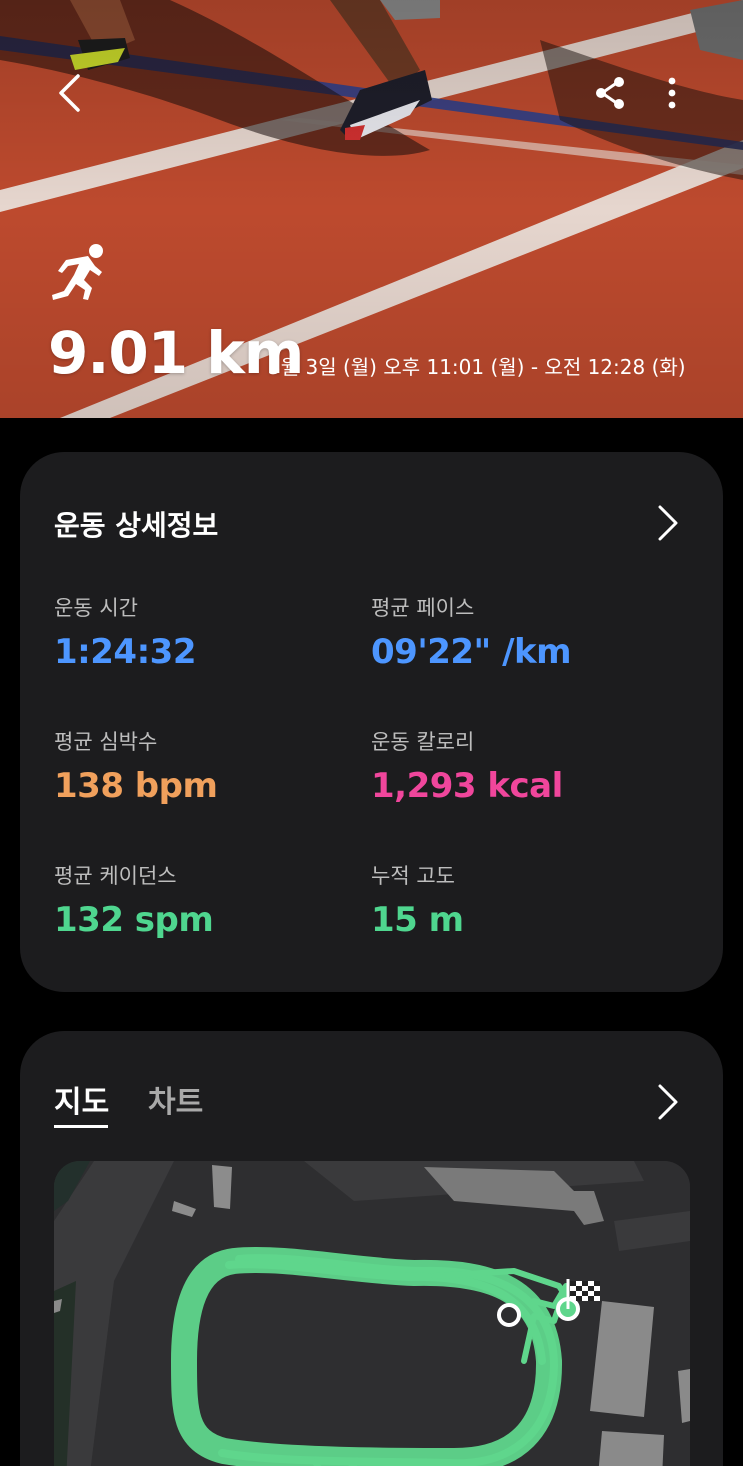 The width and height of the screenshot is (743, 1466). I want to click on share-icon, so click(610, 93).